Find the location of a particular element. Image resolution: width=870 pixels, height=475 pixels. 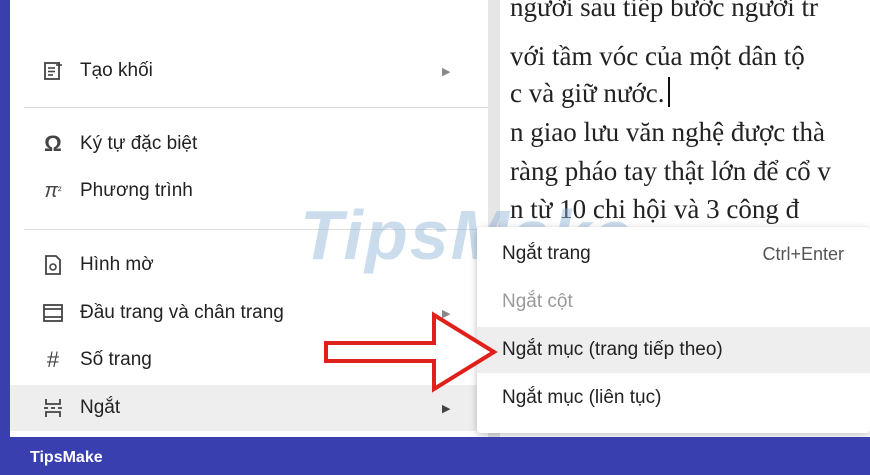

doc-line: n giao lưu văn nghệ được thà is located at coordinates (667, 132).